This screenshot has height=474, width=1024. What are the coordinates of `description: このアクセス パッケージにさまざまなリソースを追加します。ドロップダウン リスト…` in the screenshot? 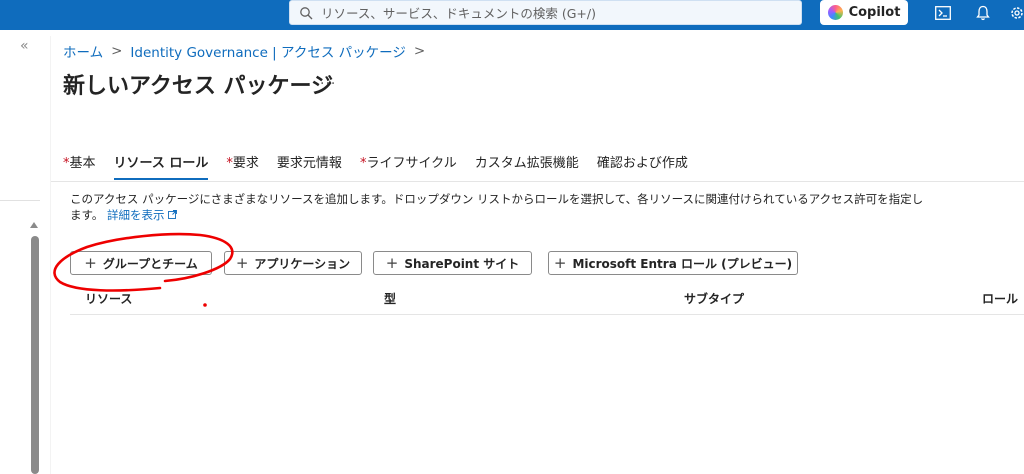 It's located at (500, 207).